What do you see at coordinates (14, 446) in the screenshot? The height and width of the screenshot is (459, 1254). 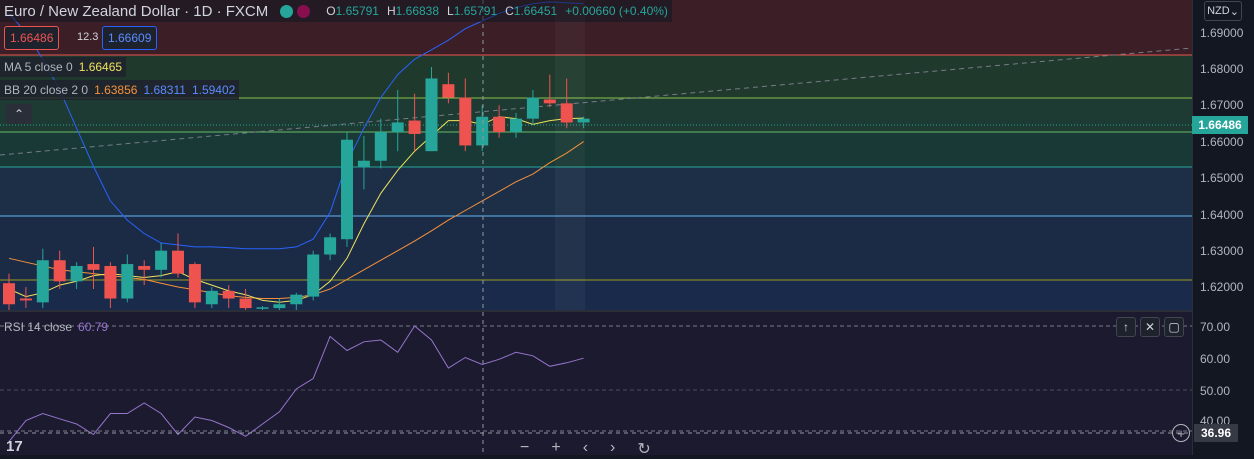 I see `tradingview-logo-icon: 17` at bounding box center [14, 446].